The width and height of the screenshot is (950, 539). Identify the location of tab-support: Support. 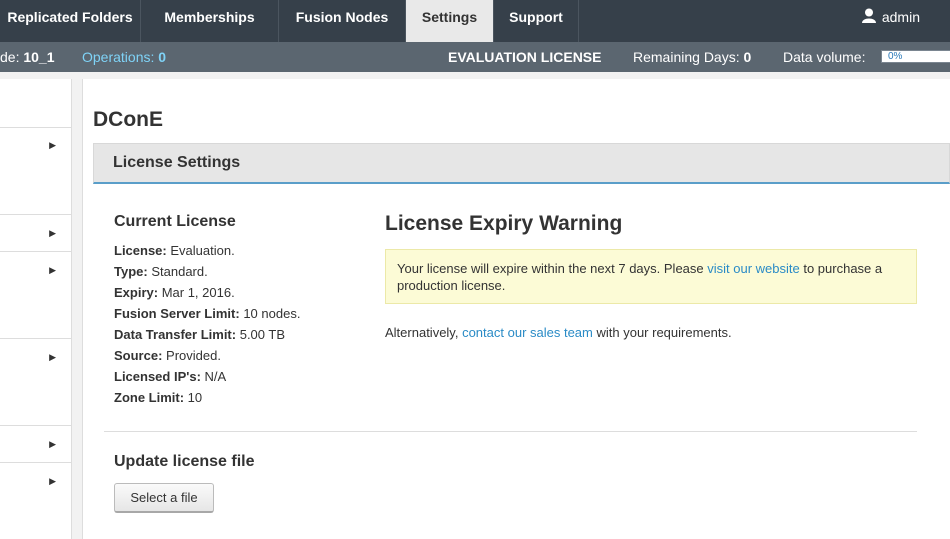
(536, 21).